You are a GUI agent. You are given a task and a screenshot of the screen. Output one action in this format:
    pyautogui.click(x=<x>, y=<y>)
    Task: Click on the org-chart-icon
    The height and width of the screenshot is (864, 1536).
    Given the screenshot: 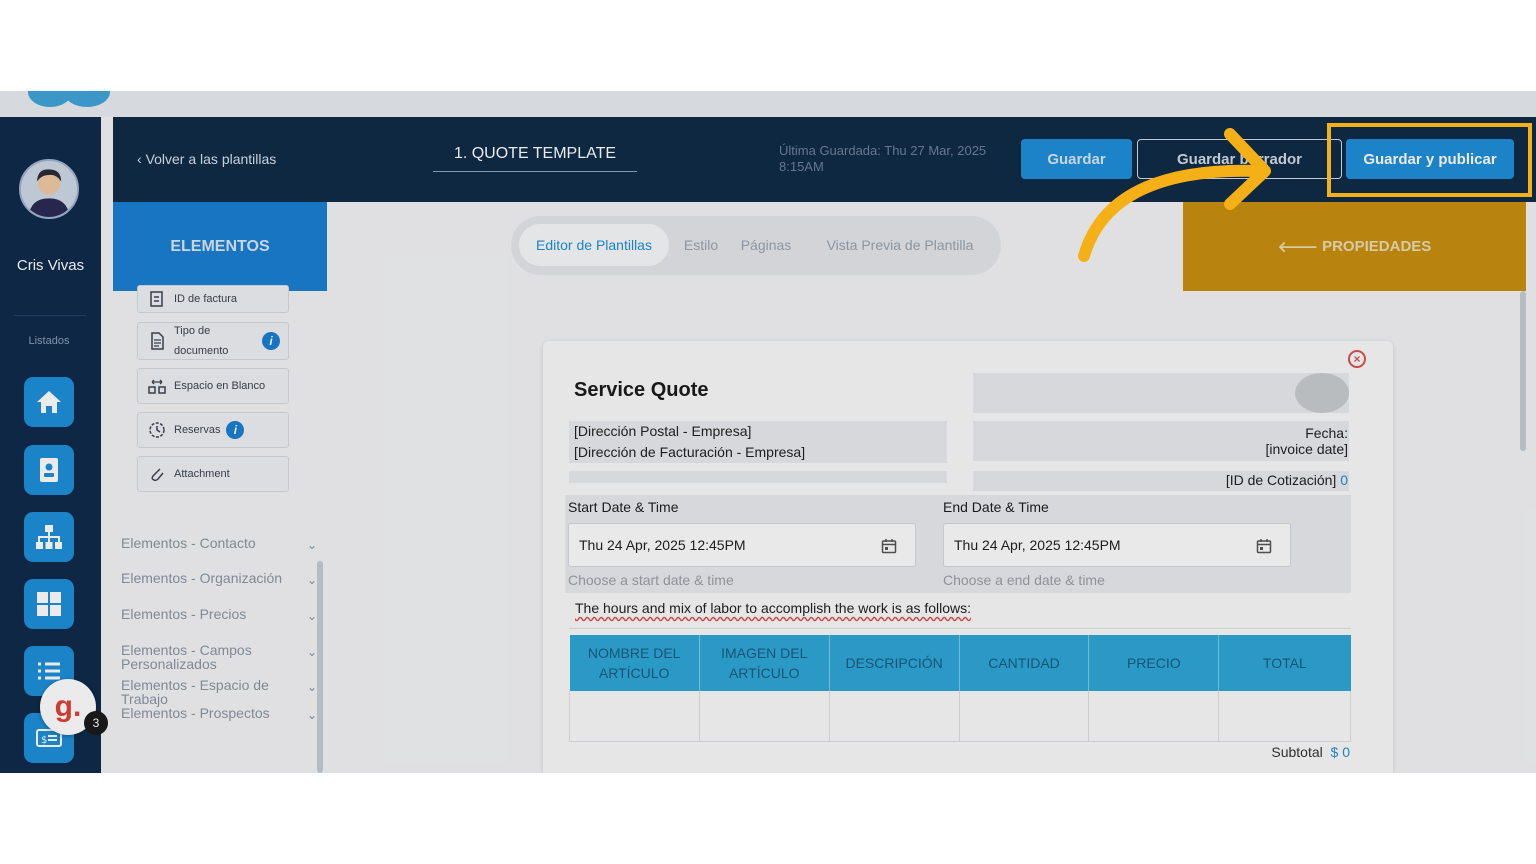 What is the action you would take?
    pyautogui.click(x=49, y=537)
    